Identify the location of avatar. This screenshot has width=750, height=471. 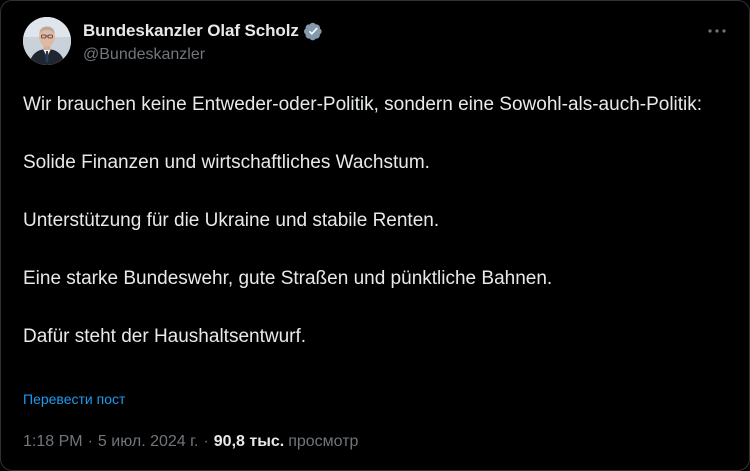
(47, 41).